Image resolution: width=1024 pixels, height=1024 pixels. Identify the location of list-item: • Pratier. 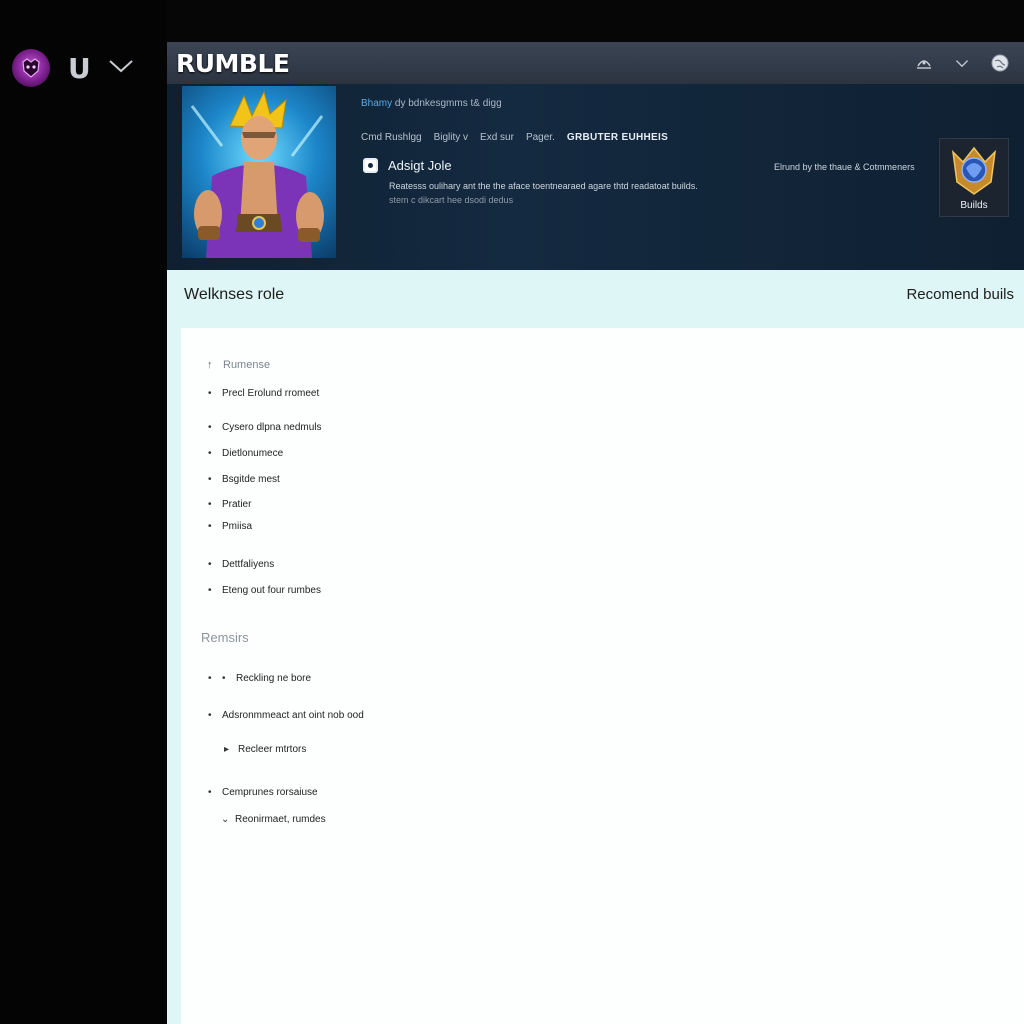
(229, 504).